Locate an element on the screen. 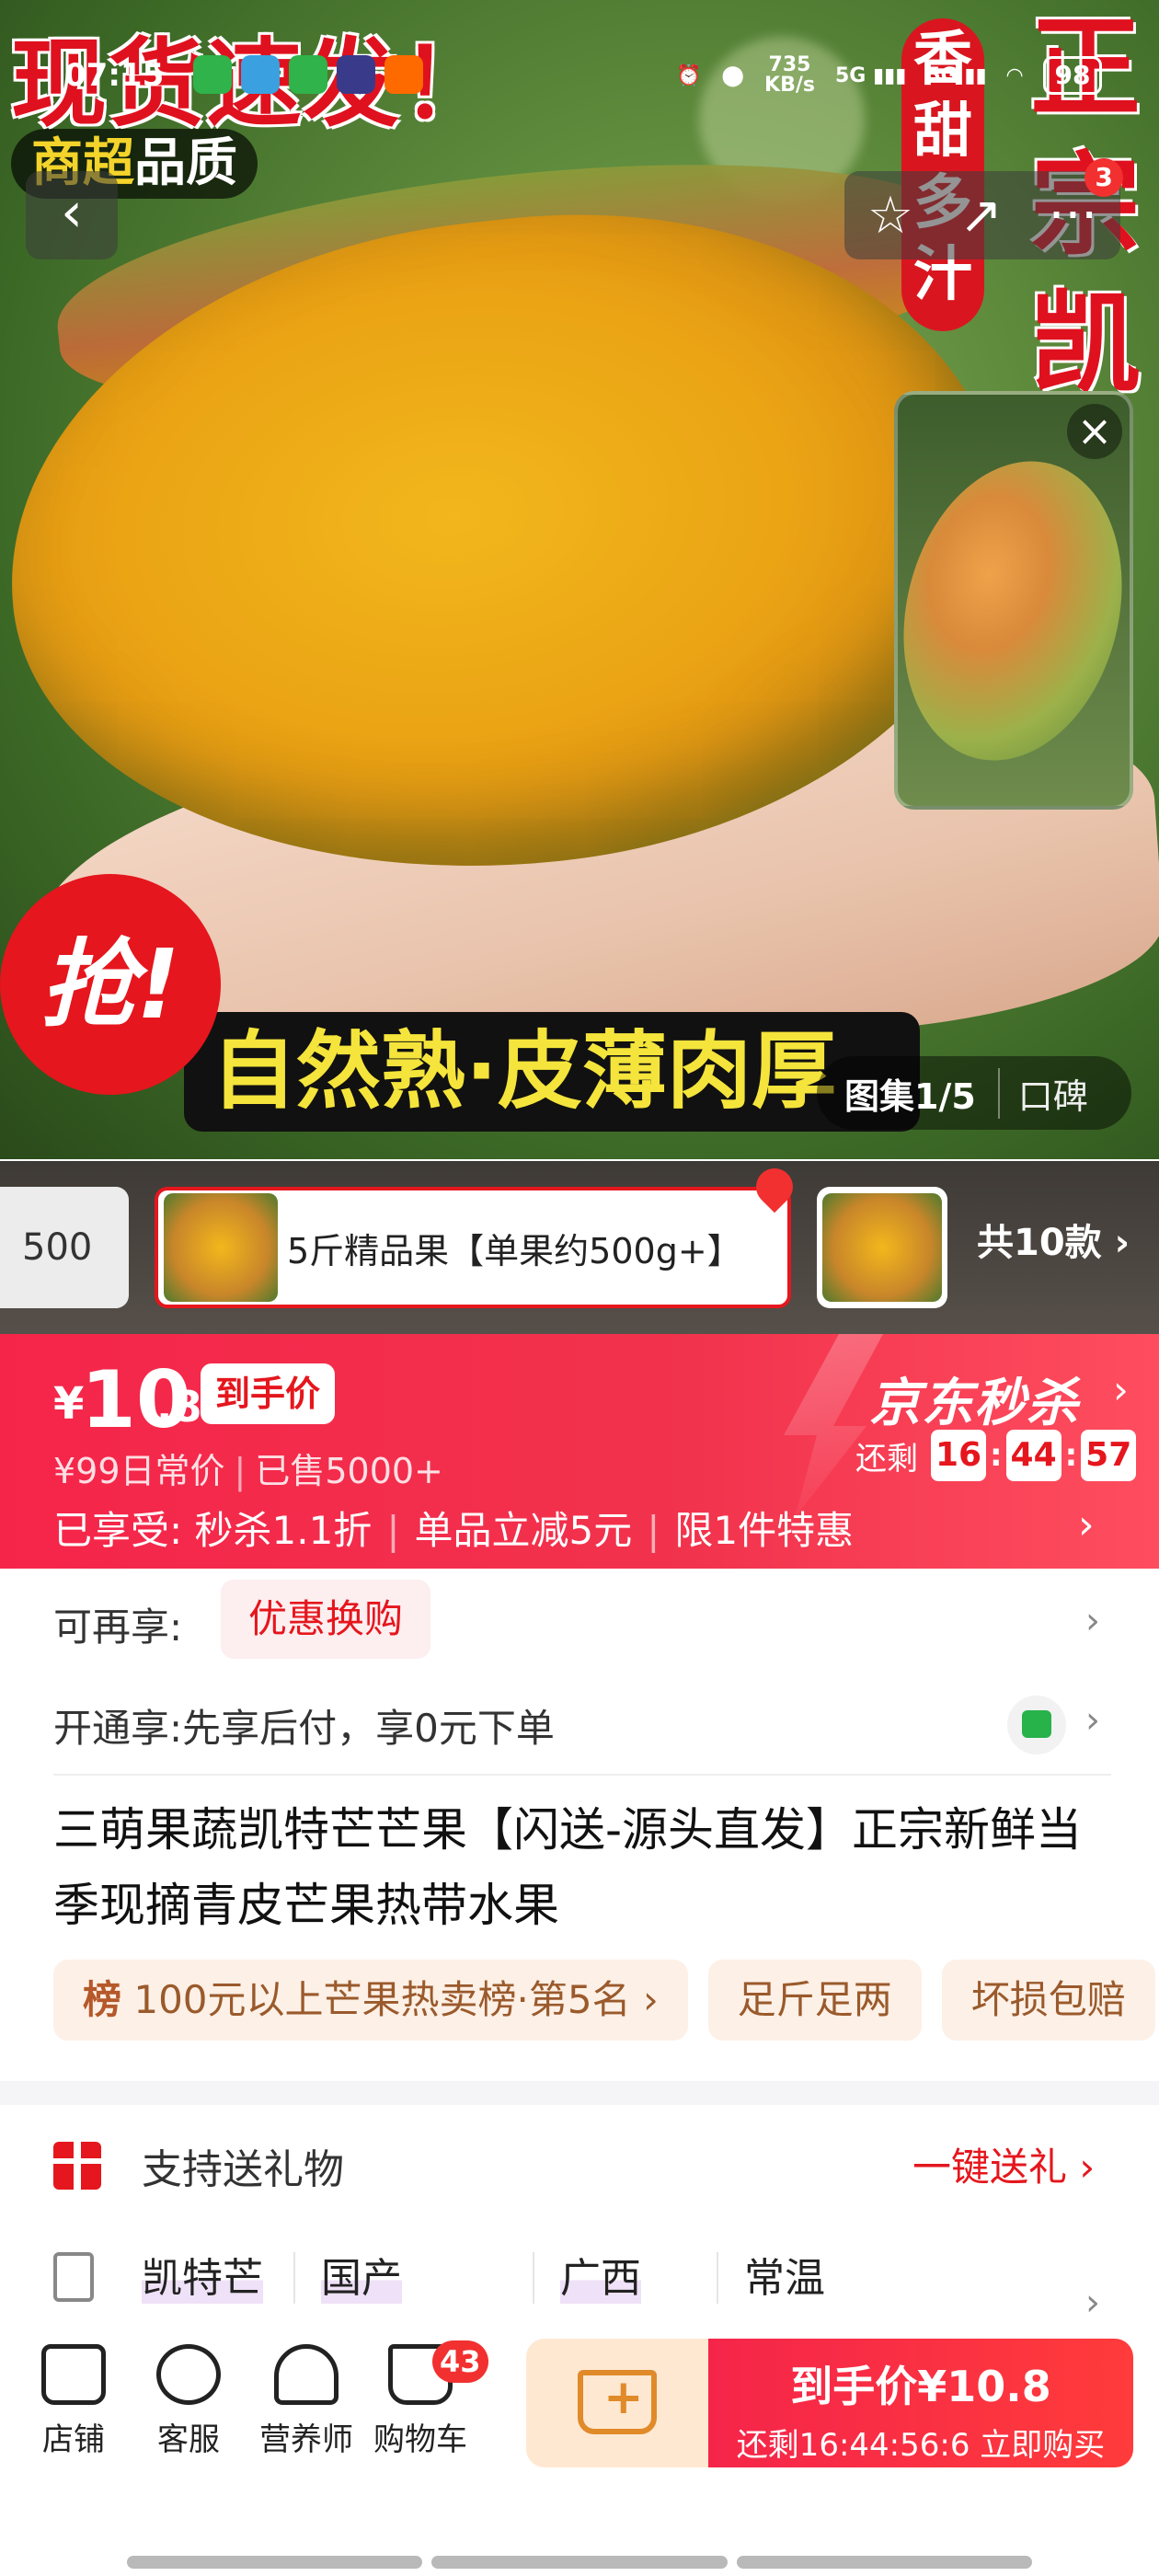  more-badge: 3 is located at coordinates (1104, 177).